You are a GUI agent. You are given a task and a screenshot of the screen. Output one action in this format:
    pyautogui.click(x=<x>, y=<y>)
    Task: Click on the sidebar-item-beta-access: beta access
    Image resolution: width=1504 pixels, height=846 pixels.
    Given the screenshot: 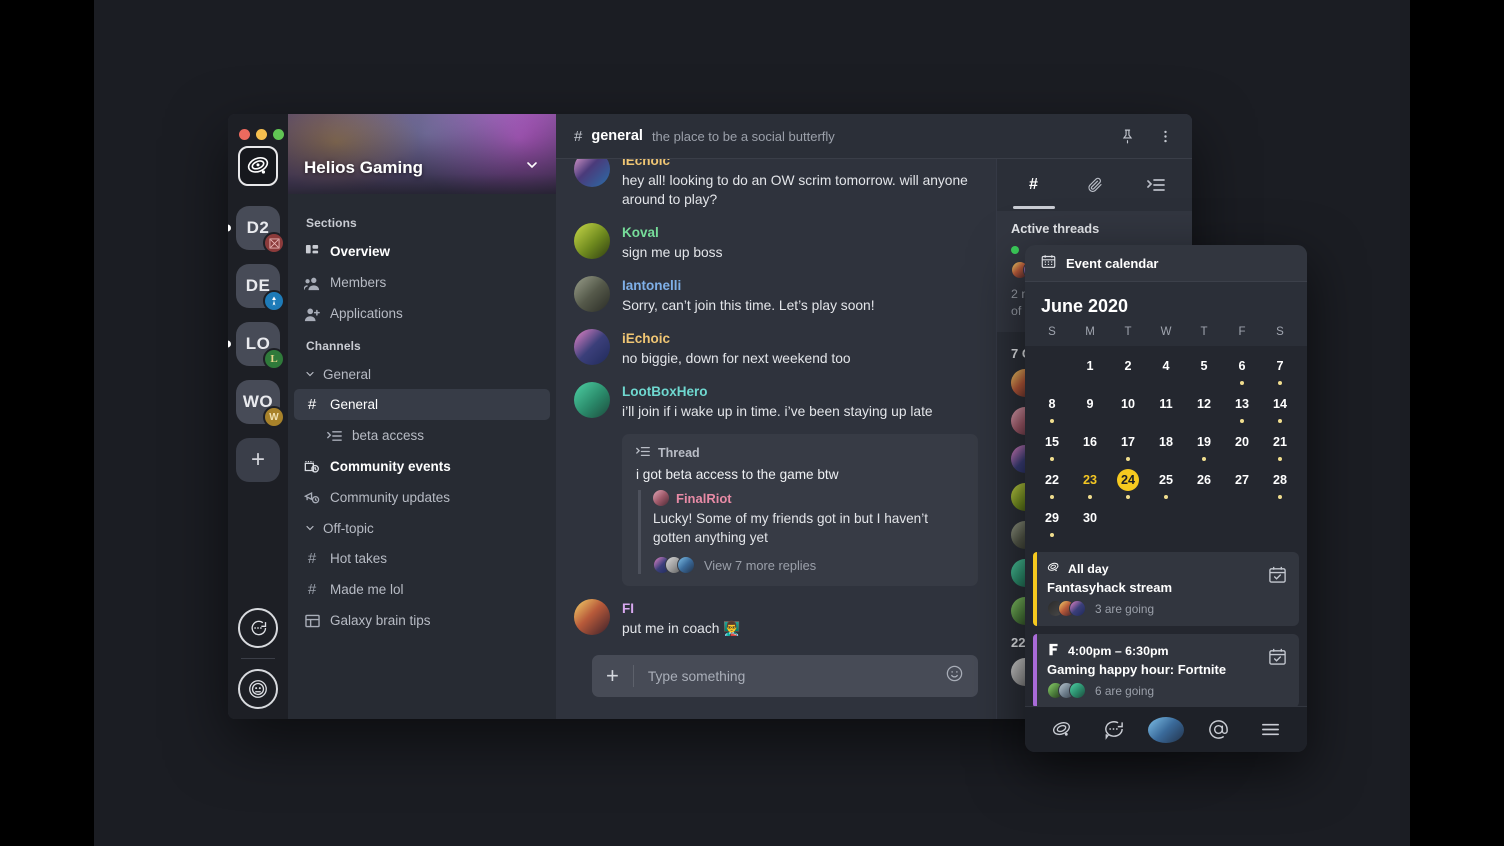 What is the action you would take?
    pyautogui.click(x=422, y=435)
    